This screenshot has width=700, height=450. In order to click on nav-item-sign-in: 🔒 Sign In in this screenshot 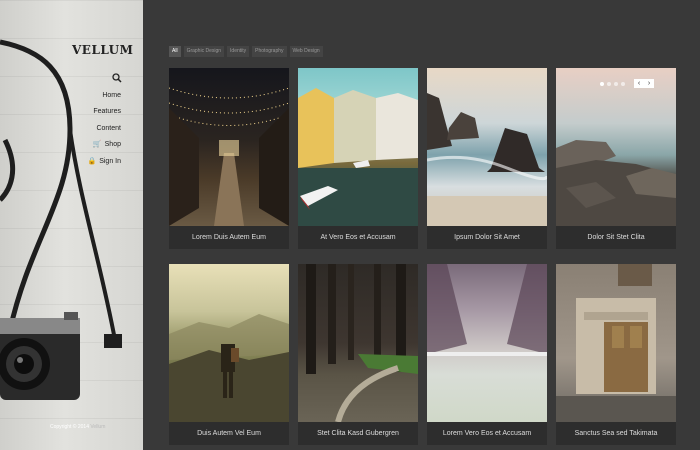, I will do `click(104, 165)`.